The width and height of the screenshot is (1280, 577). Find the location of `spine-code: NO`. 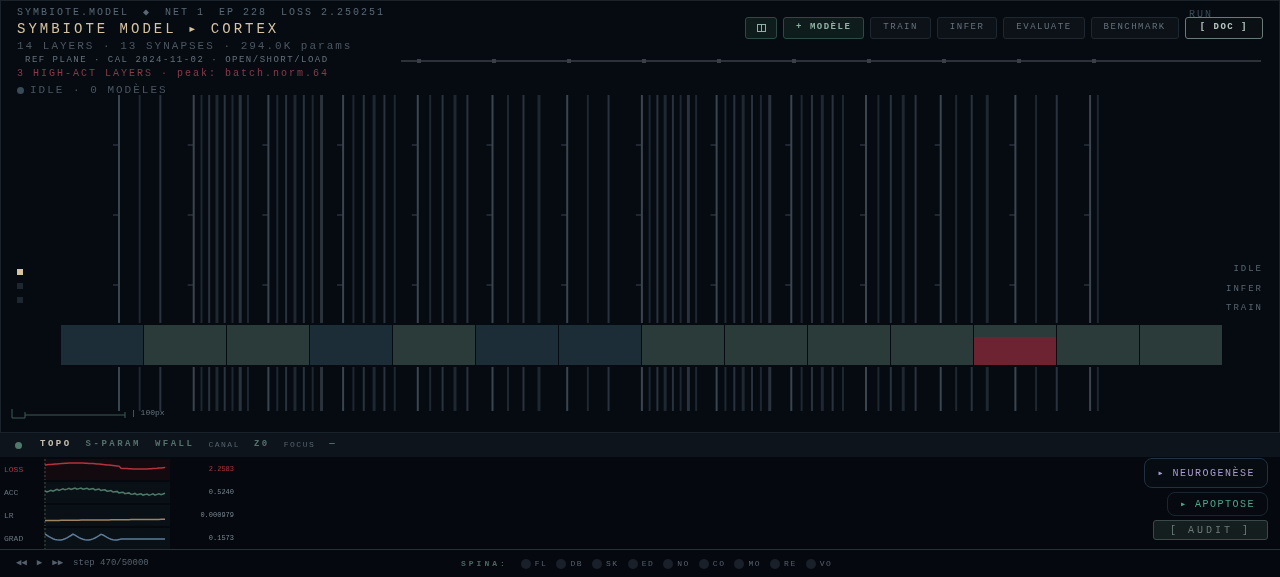

spine-code: NO is located at coordinates (683, 563).